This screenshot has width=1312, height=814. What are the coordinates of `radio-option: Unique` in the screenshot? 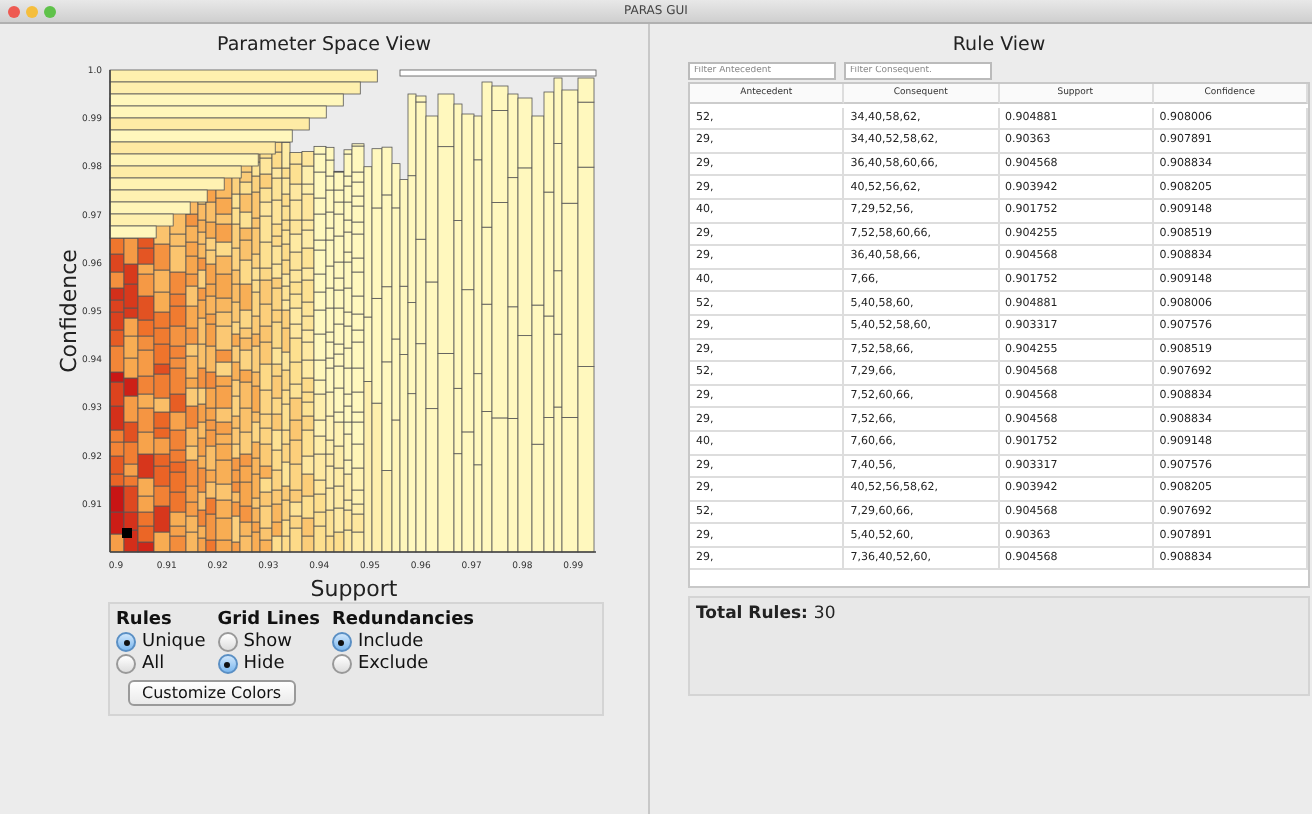 It's located at (161, 642).